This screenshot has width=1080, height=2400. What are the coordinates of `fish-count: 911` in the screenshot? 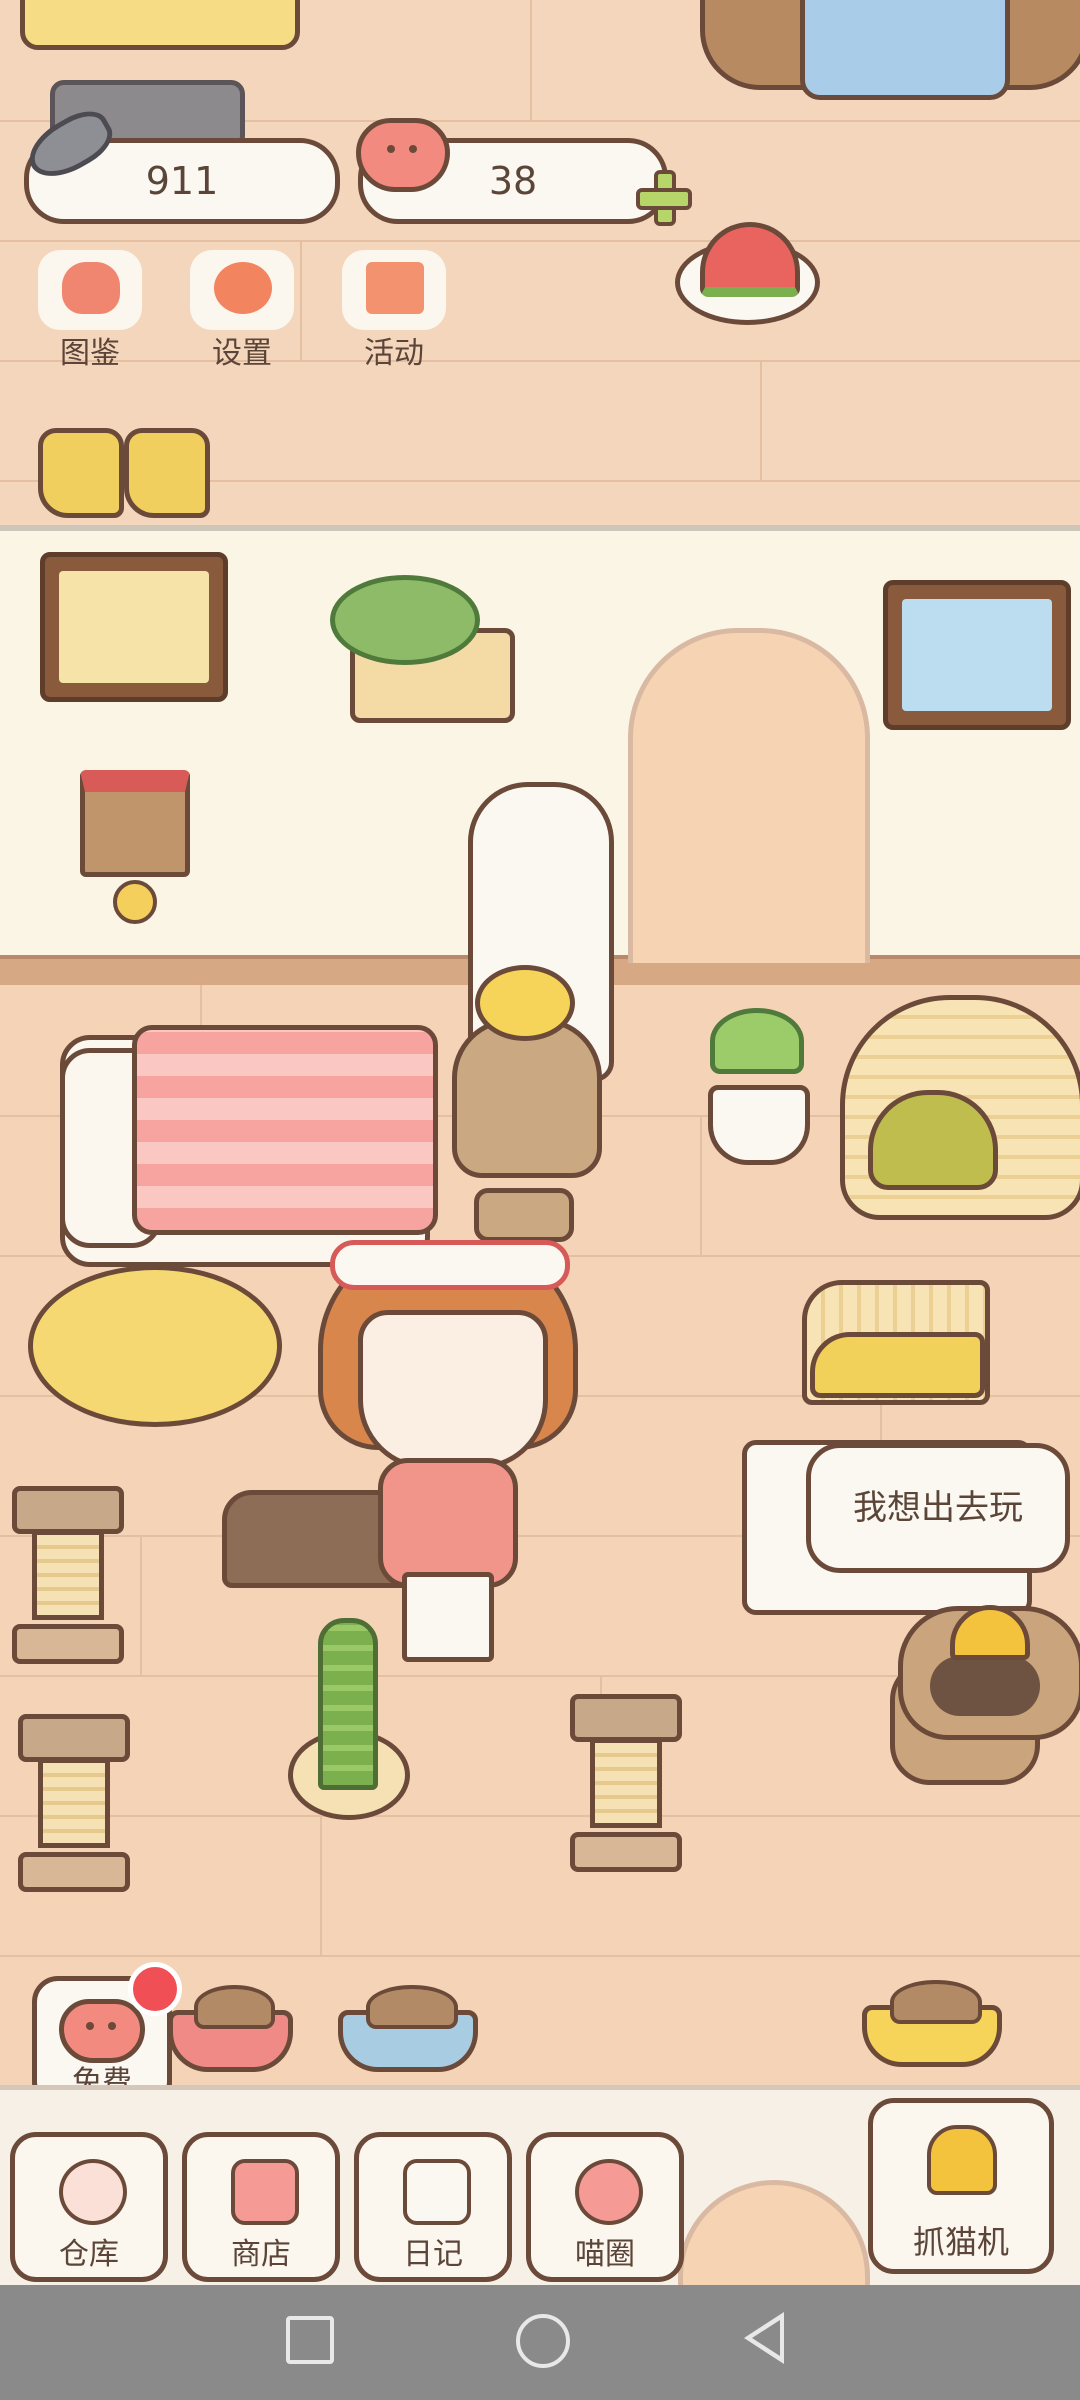 It's located at (182, 181).